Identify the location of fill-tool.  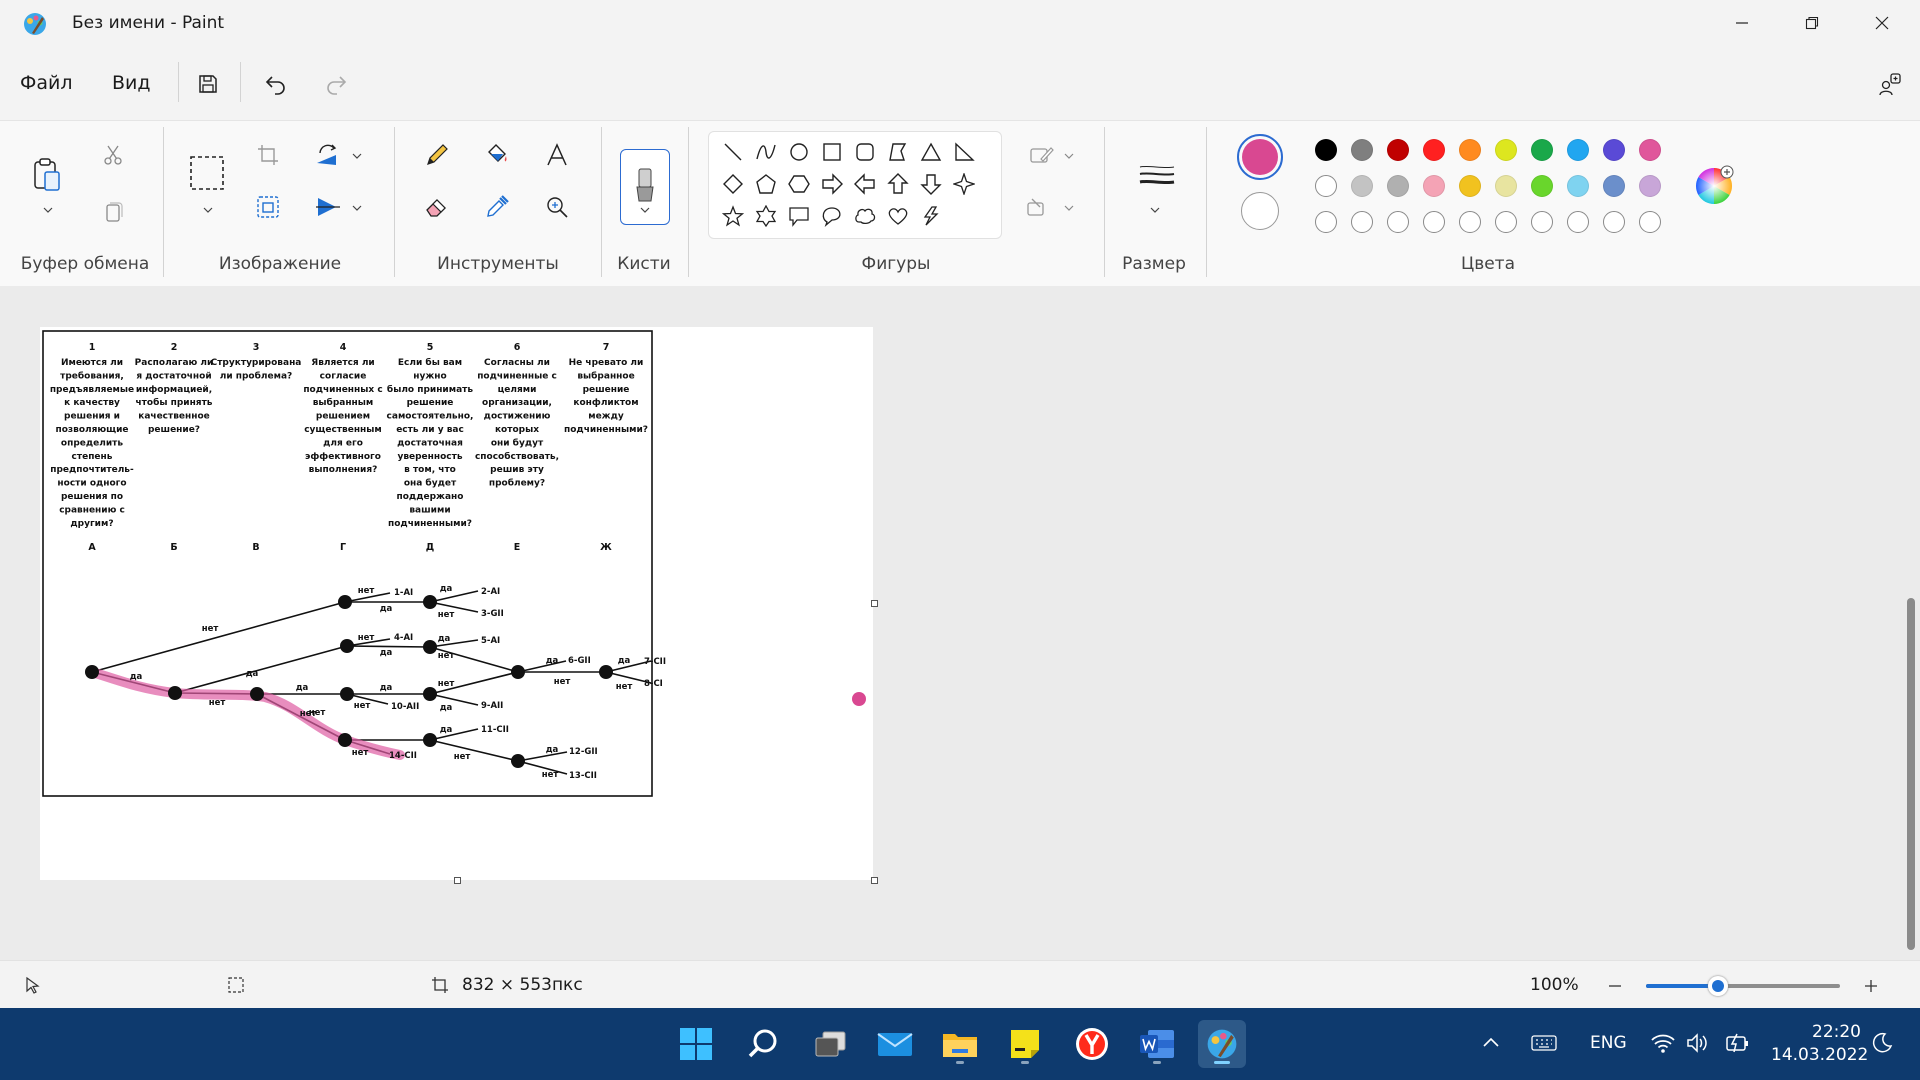
(497, 155).